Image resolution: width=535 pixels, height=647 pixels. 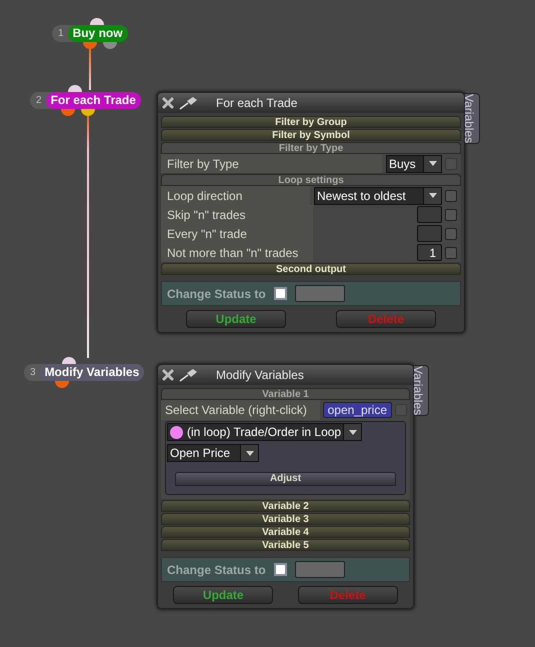 What do you see at coordinates (285, 506) in the screenshot?
I see `section-header: Variable 2` at bounding box center [285, 506].